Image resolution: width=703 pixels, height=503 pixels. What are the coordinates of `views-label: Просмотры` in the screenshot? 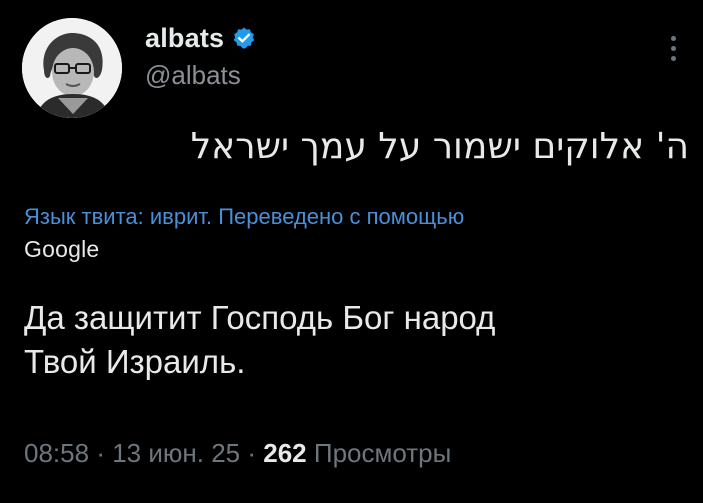 It's located at (382, 453).